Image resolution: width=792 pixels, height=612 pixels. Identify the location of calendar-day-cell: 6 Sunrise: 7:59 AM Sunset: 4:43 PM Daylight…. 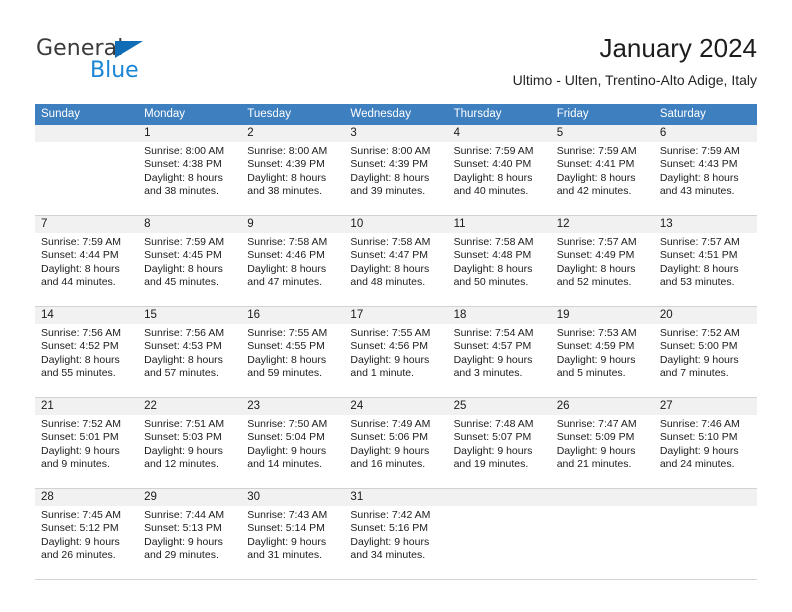
(705, 170).